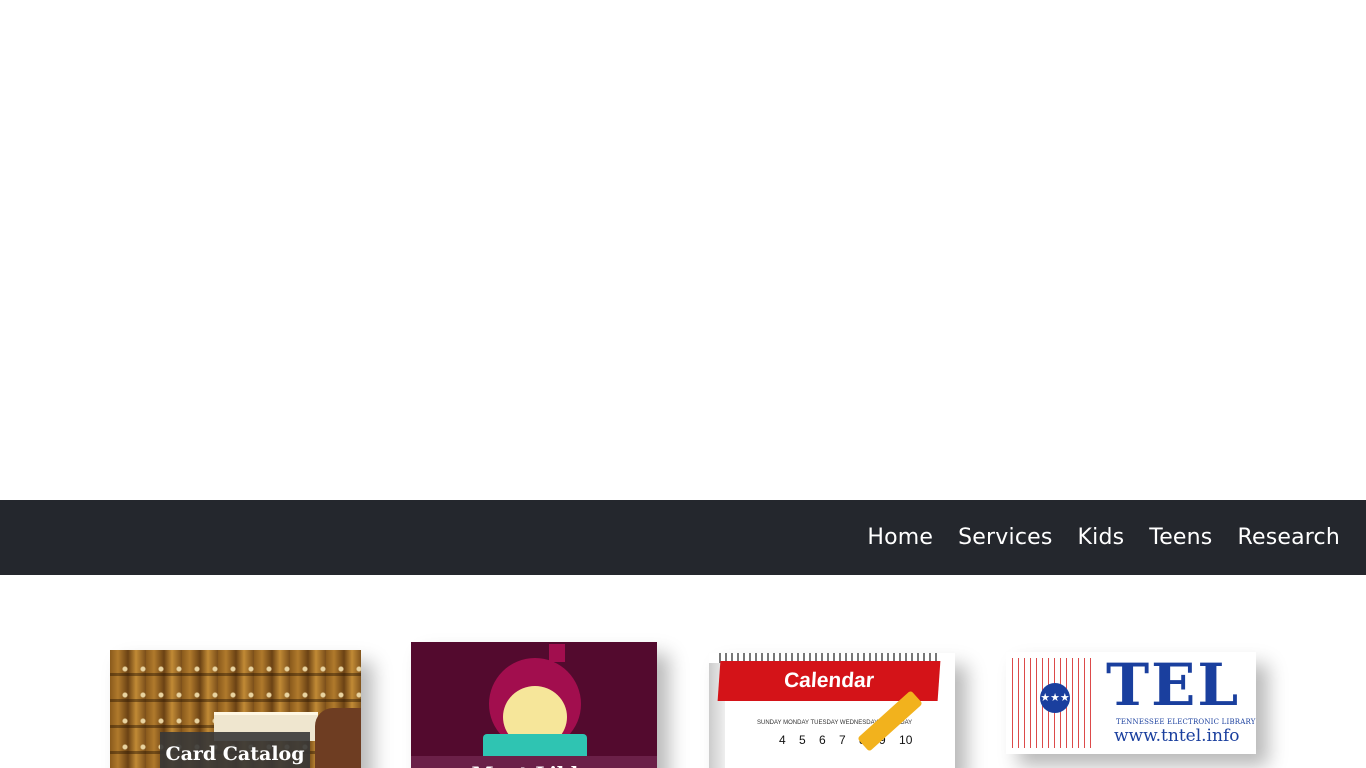  I want to click on libby-book-icon, so click(535, 746).